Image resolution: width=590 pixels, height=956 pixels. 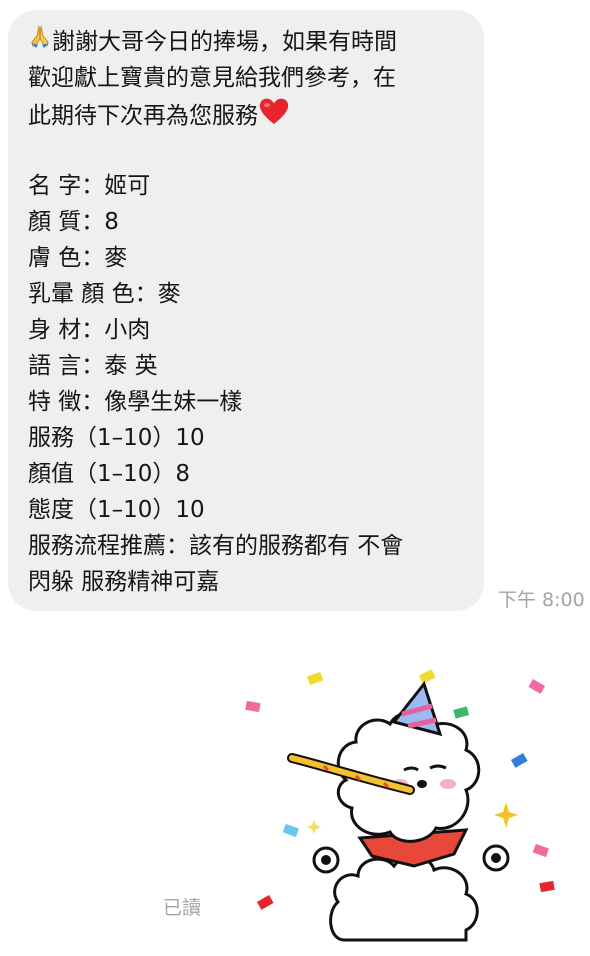 I want to click on message-line-language: 語 言：泰 英, so click(x=93, y=366).